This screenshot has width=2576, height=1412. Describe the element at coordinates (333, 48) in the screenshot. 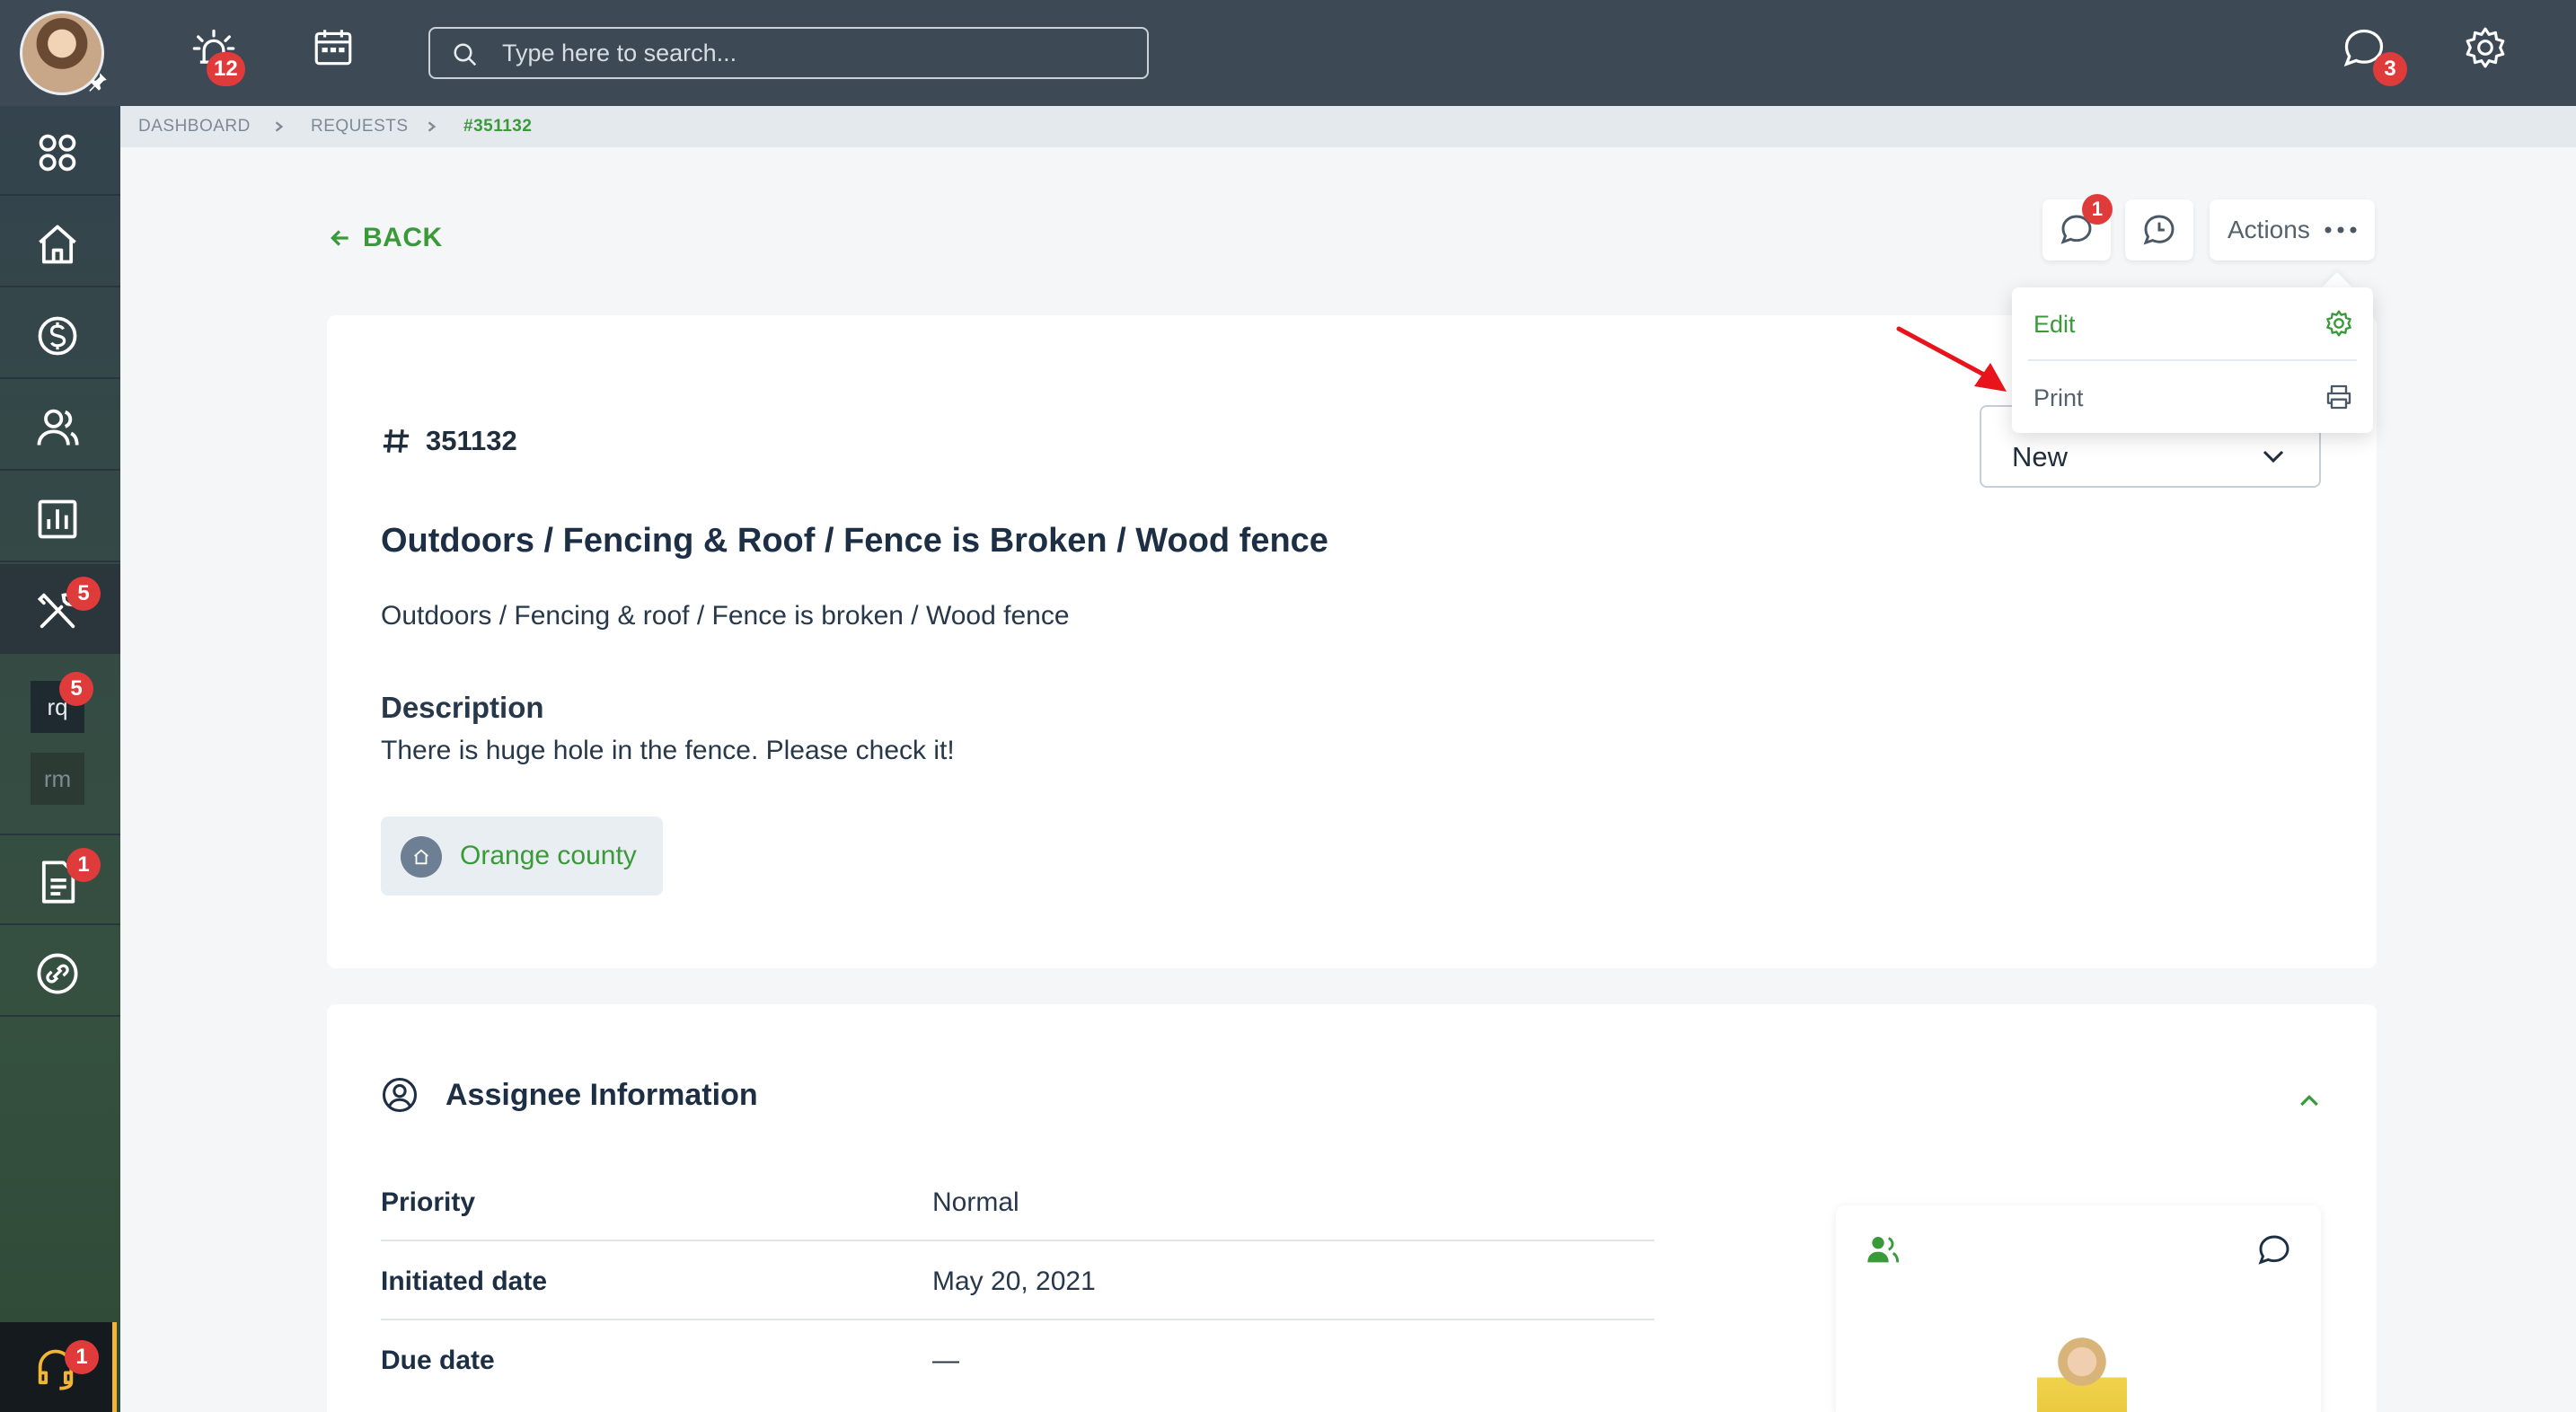

I see `calendar-icon` at that location.